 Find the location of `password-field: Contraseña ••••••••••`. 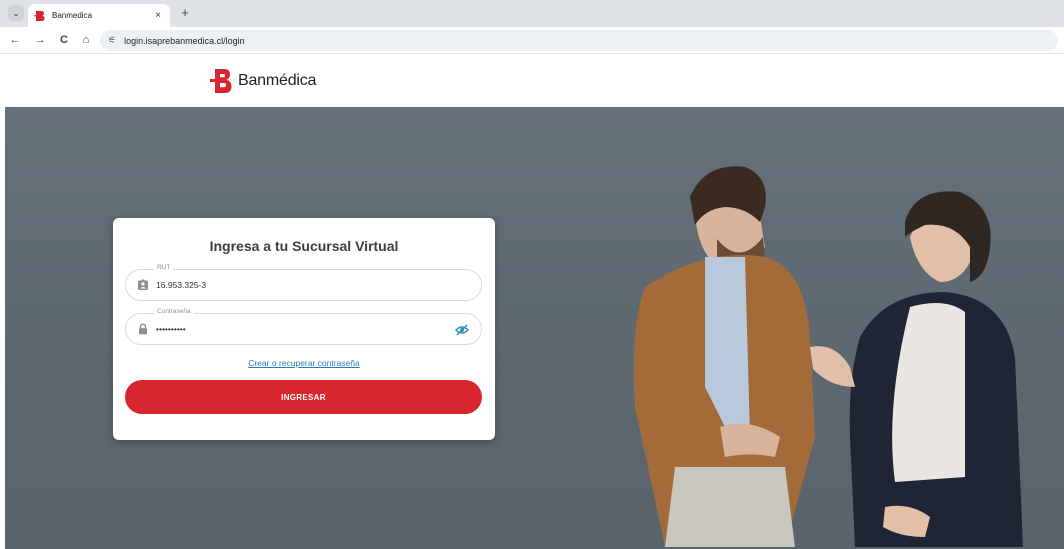

password-field: Contraseña •••••••••• is located at coordinates (303, 326).